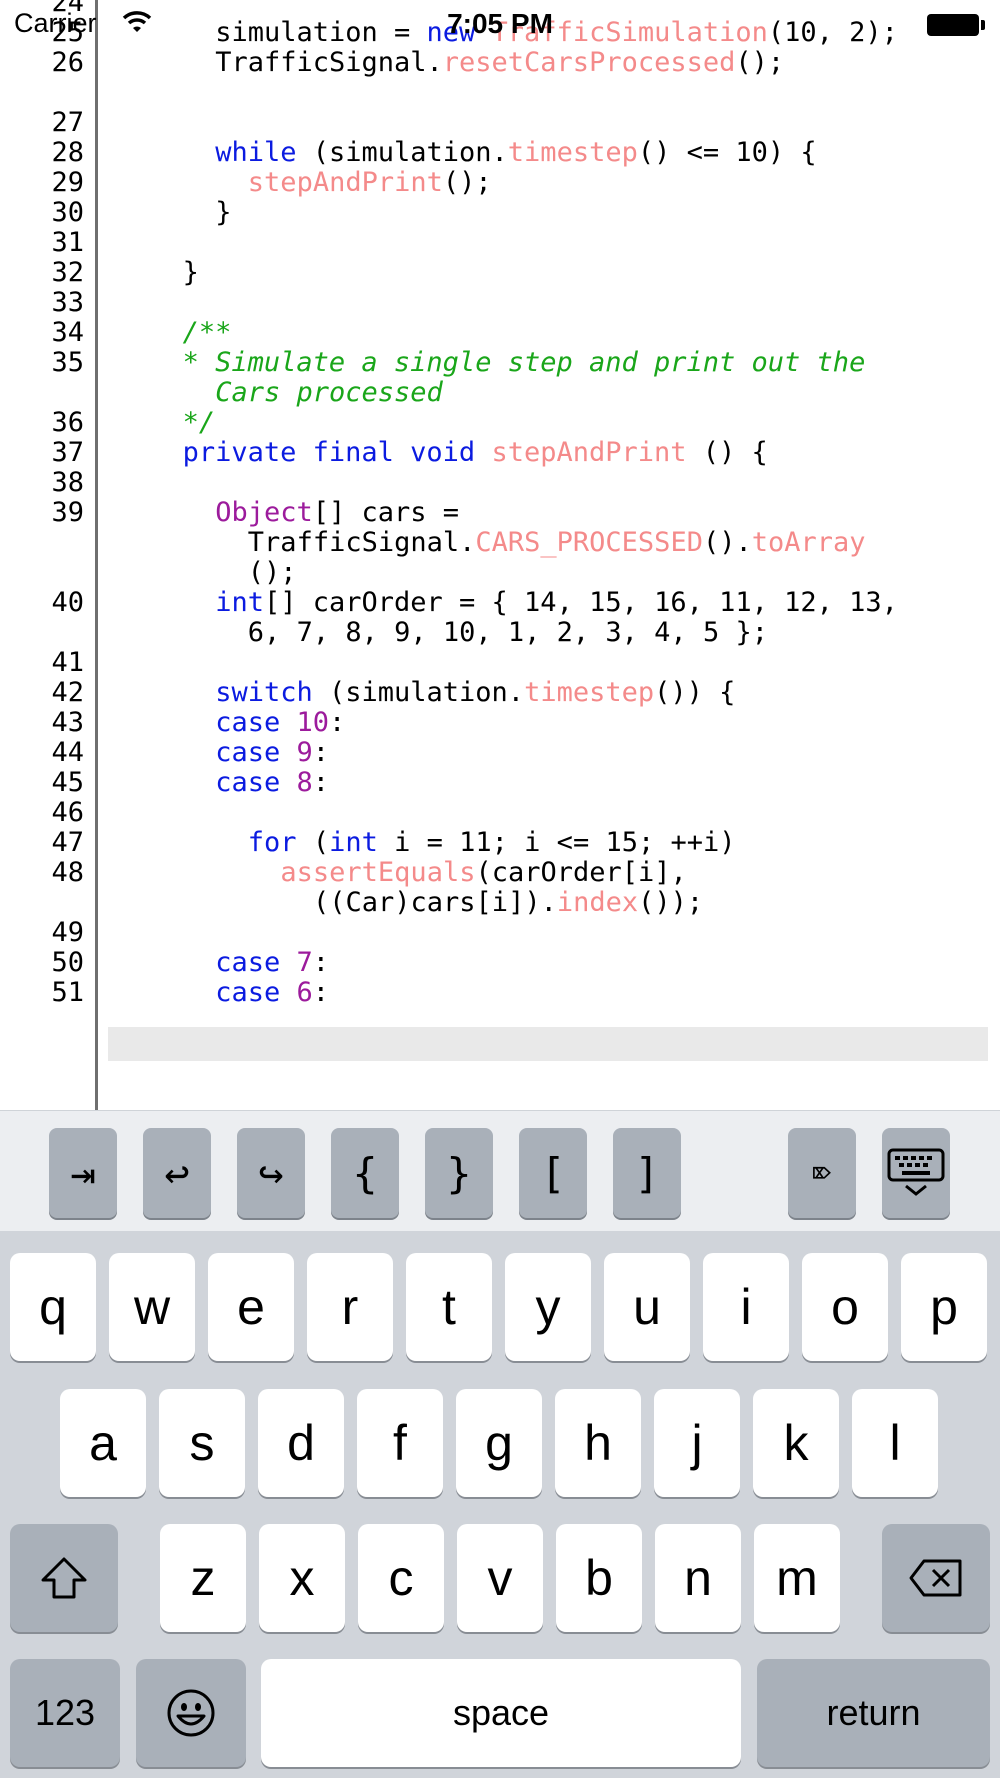  What do you see at coordinates (895, 1443) in the screenshot?
I see `key-l: l` at bounding box center [895, 1443].